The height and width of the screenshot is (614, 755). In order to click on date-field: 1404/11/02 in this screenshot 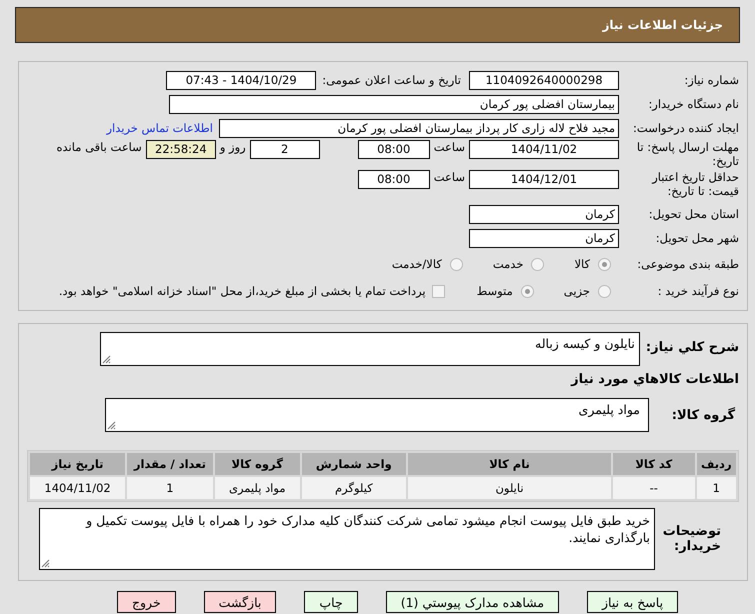, I will do `click(544, 149)`.